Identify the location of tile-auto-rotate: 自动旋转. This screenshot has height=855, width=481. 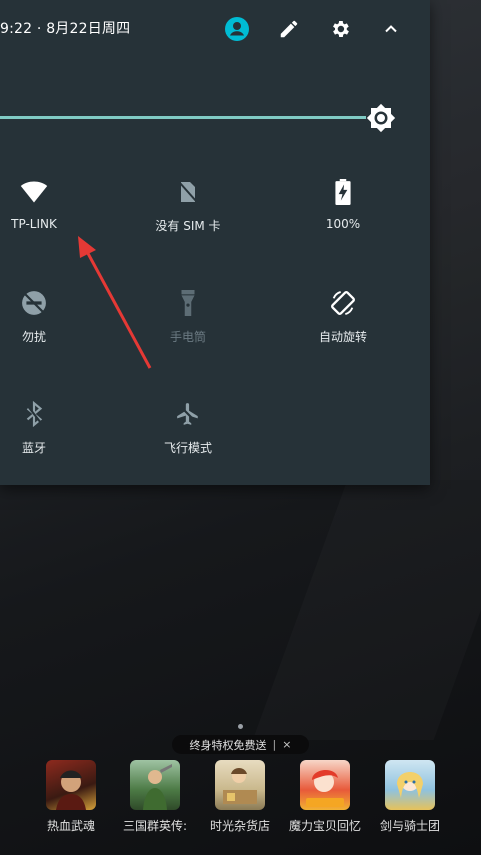
(343, 329).